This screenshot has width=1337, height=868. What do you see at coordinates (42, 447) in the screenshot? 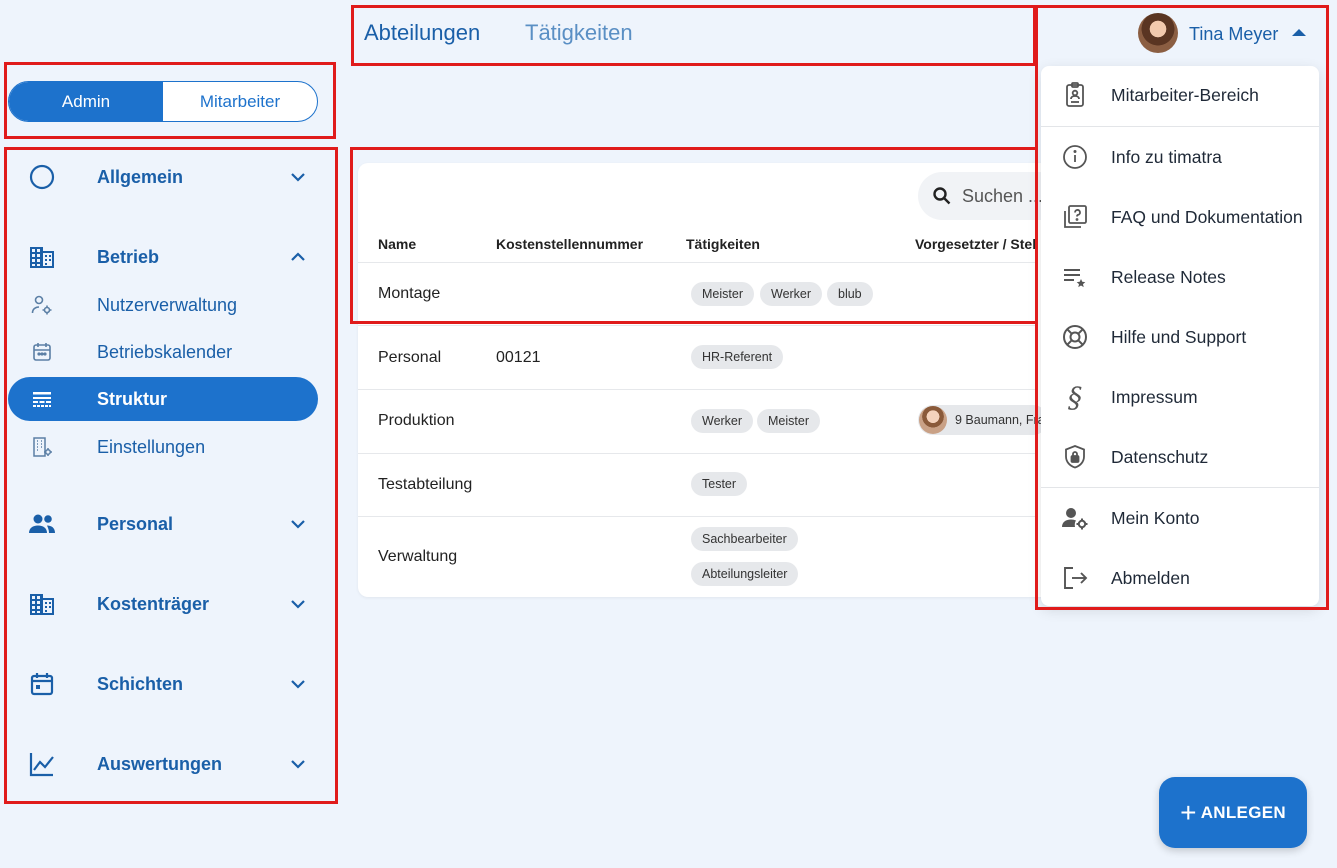
I see `building-cog-icon` at bounding box center [42, 447].